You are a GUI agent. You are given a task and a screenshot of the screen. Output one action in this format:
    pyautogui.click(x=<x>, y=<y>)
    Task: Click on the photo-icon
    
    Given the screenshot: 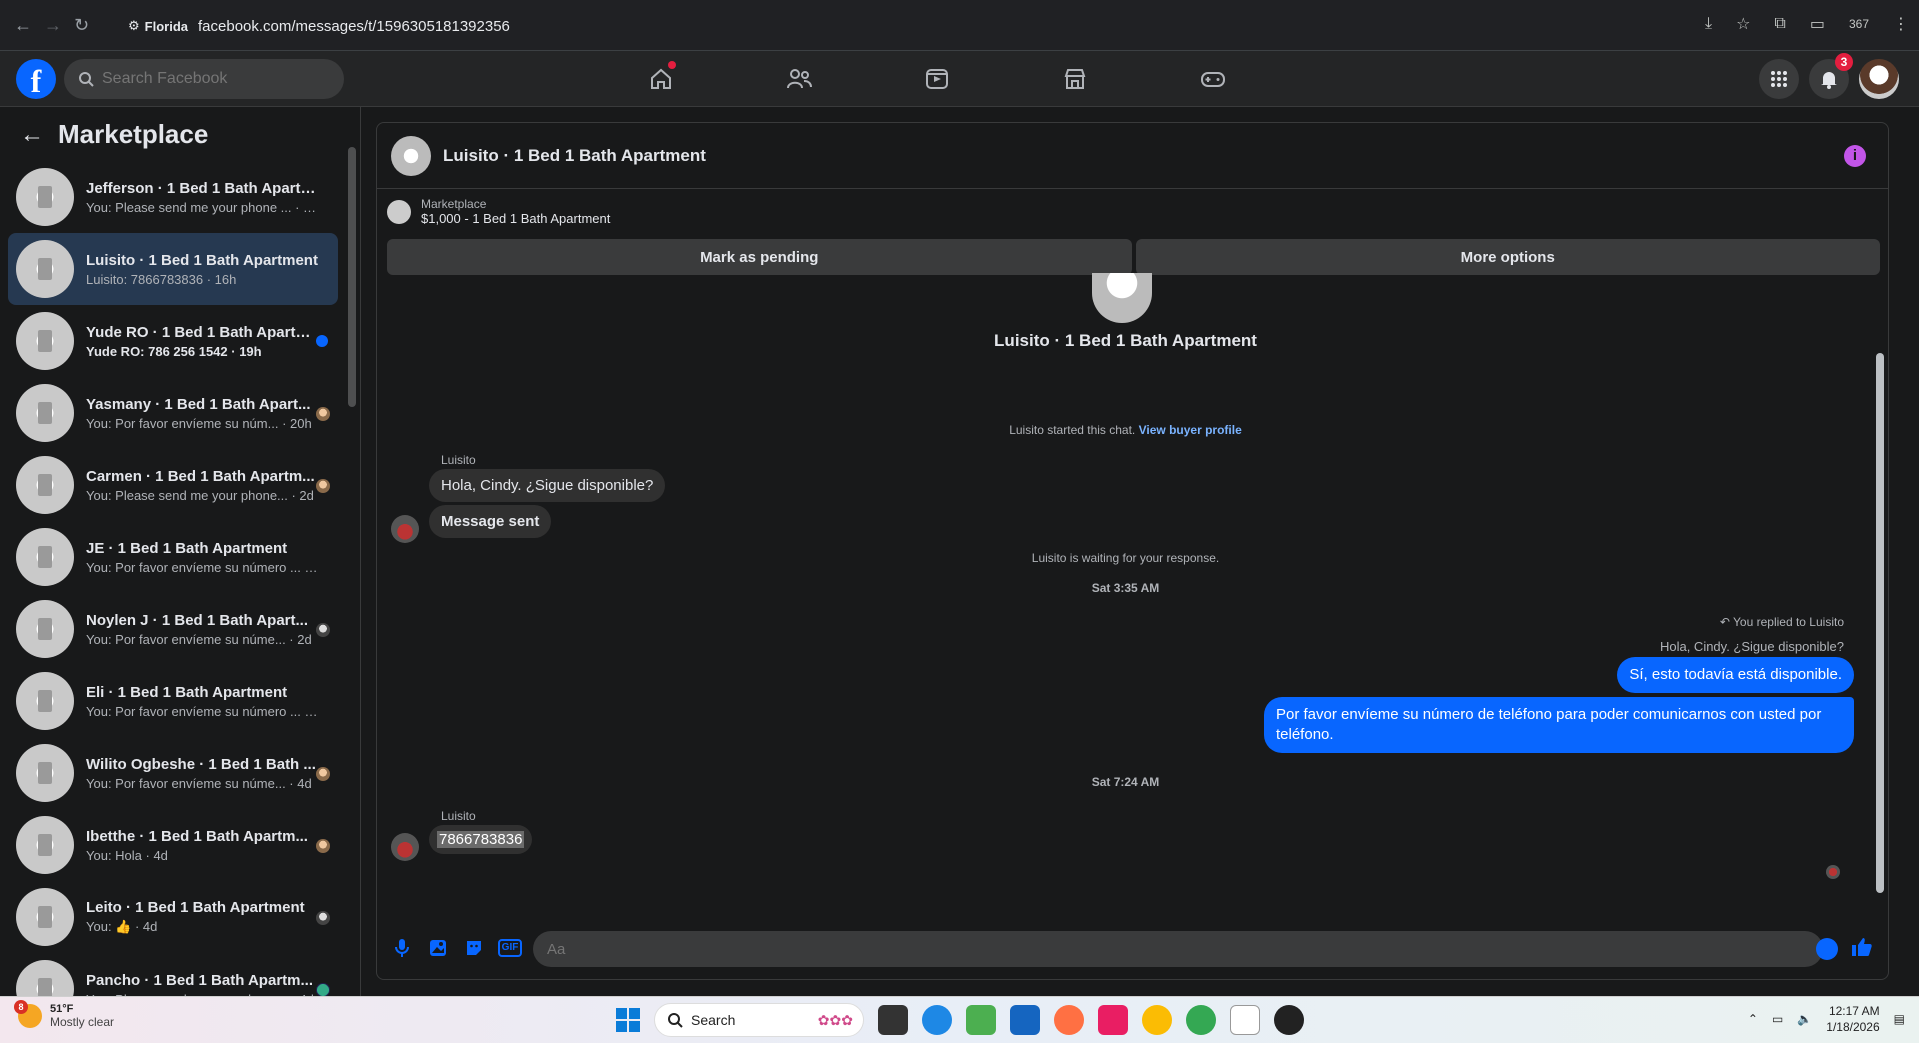 What is the action you would take?
    pyautogui.click(x=438, y=948)
    